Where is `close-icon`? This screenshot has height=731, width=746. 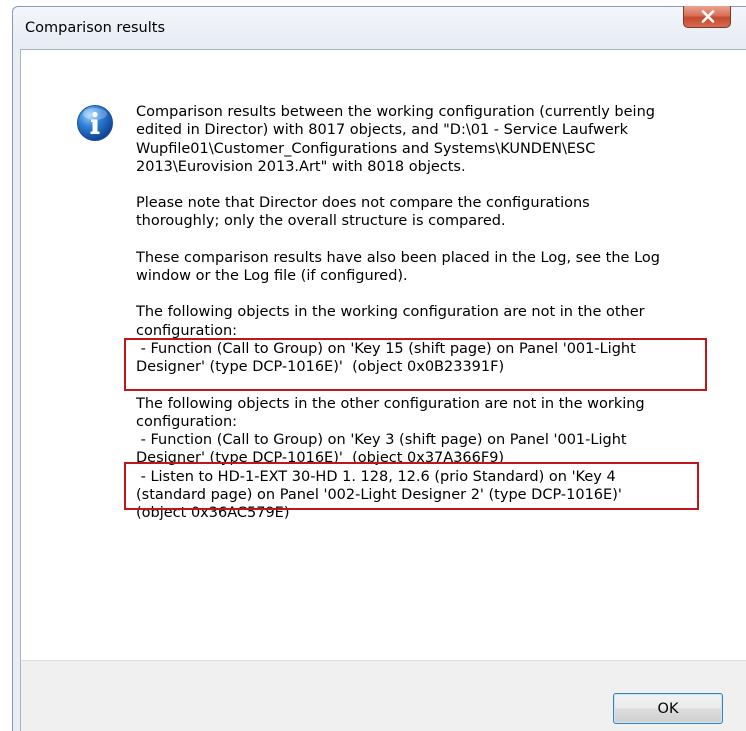 close-icon is located at coordinates (708, 16).